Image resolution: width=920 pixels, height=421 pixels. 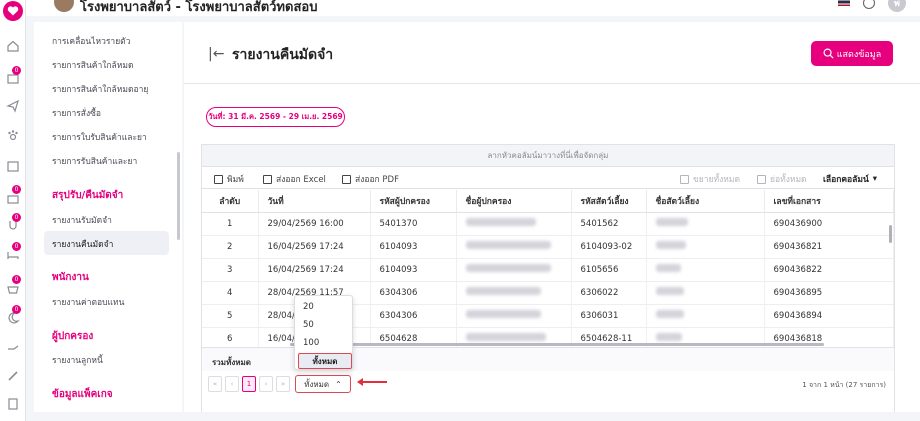 I want to click on sidebar-item-receiving: รายการรับสินค้าและยา, so click(x=94, y=161).